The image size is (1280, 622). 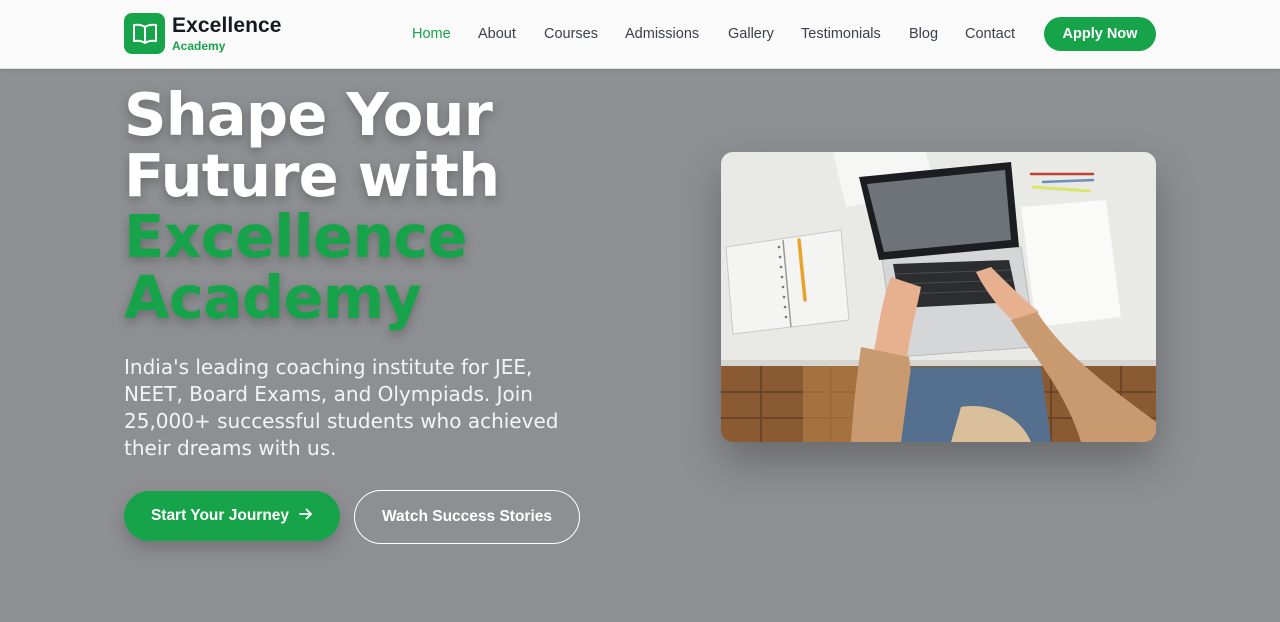 I want to click on hero-title-line: Future with, so click(x=312, y=175).